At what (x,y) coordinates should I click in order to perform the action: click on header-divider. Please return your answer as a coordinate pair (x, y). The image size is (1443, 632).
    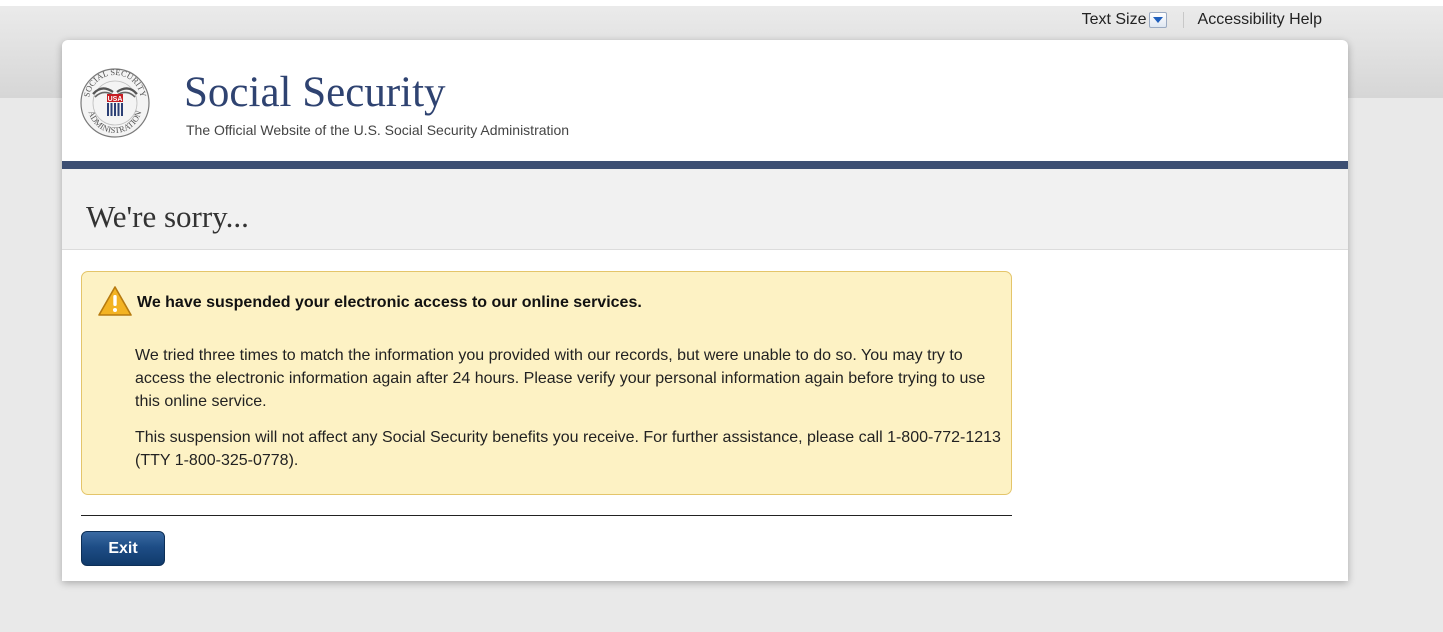
    Looking at the image, I should click on (705, 165).